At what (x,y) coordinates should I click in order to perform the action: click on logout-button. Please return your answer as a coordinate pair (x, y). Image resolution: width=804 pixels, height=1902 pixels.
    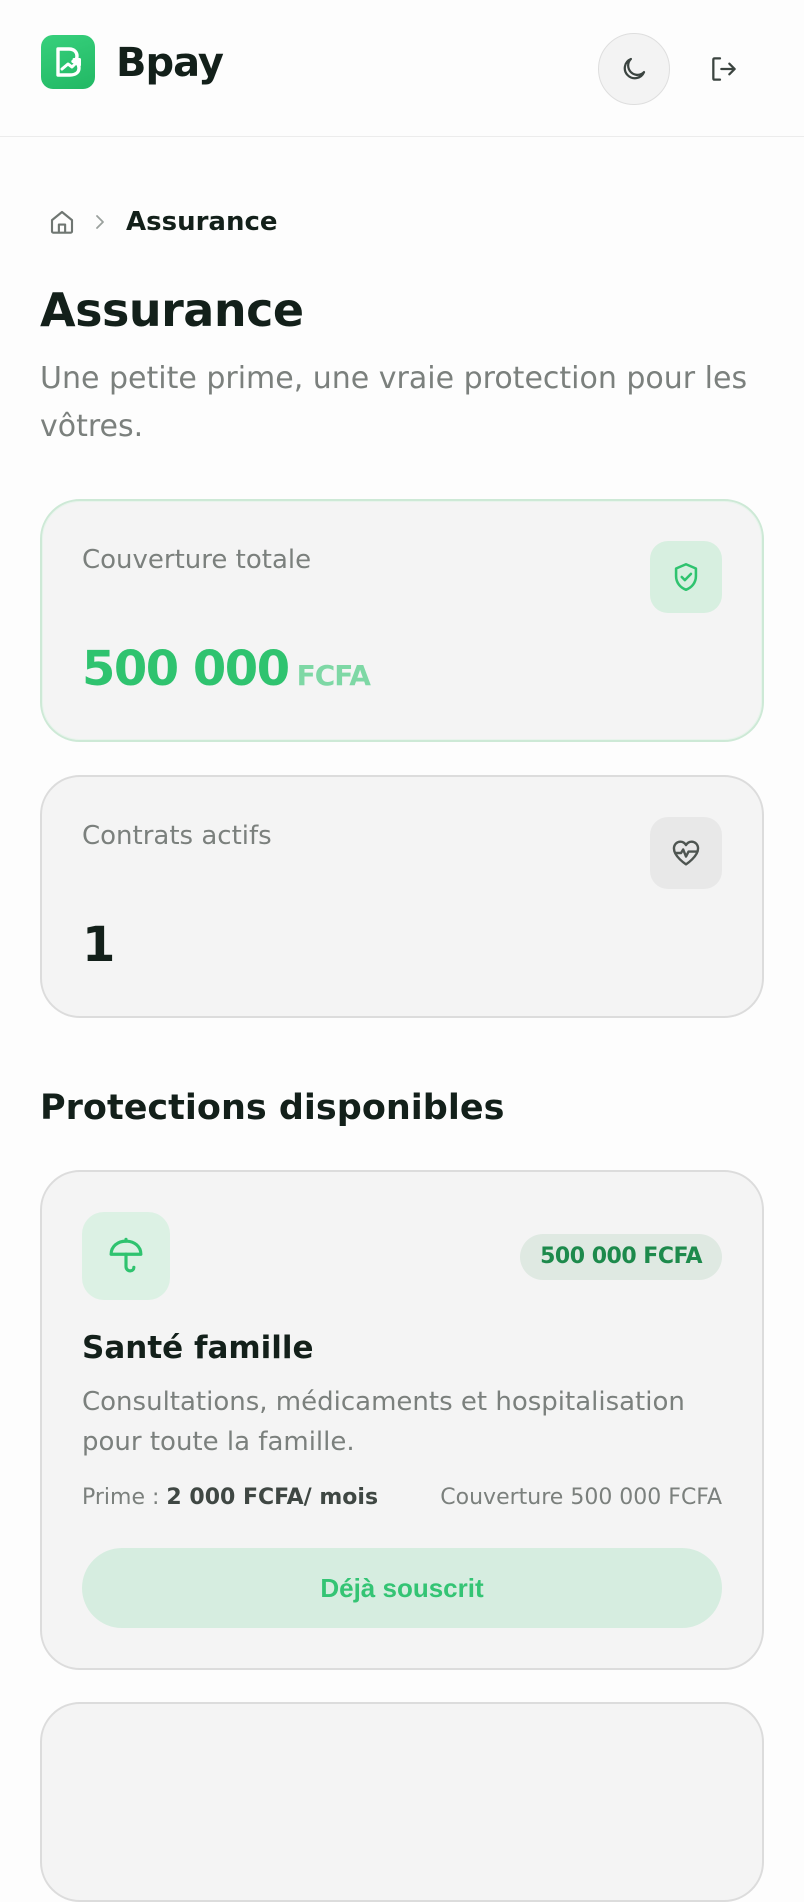
    Looking at the image, I should click on (724, 69).